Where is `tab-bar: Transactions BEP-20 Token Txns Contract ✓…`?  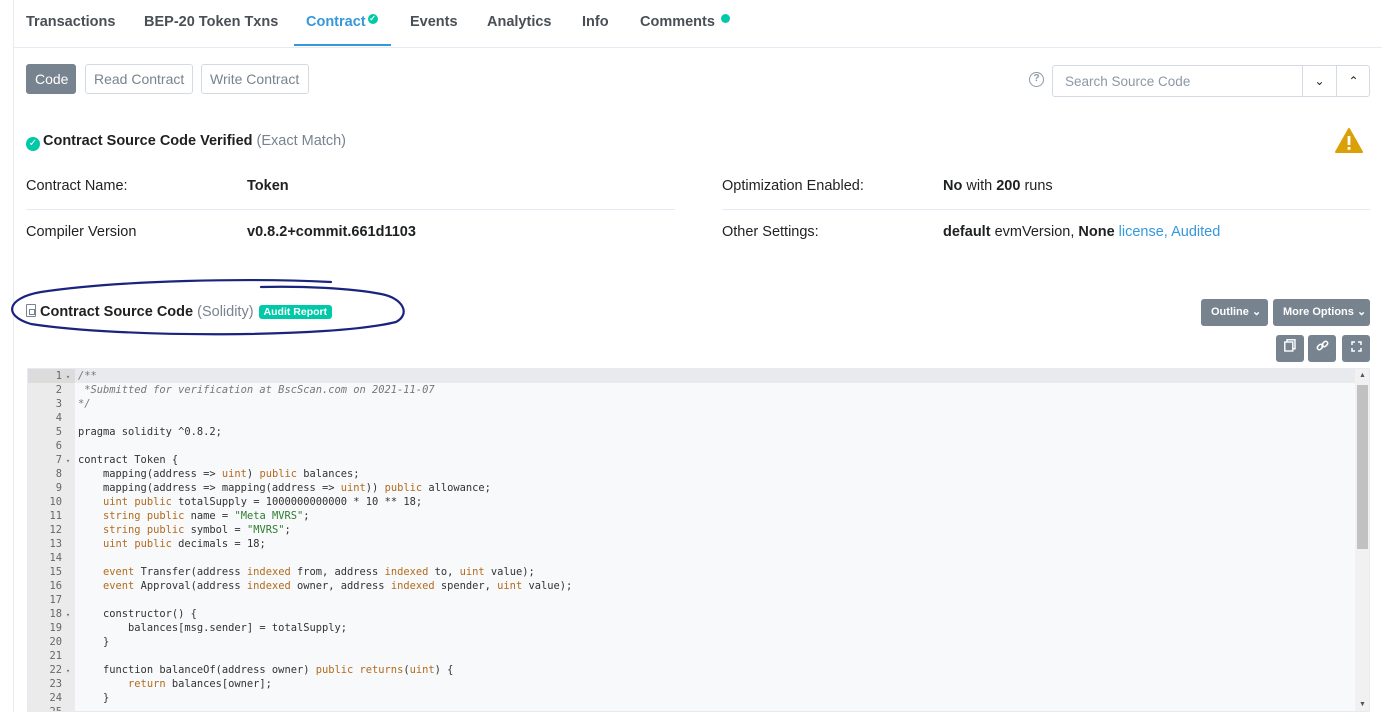 tab-bar: Transactions BEP-20 Token Txns Contract ✓… is located at coordinates (698, 24).